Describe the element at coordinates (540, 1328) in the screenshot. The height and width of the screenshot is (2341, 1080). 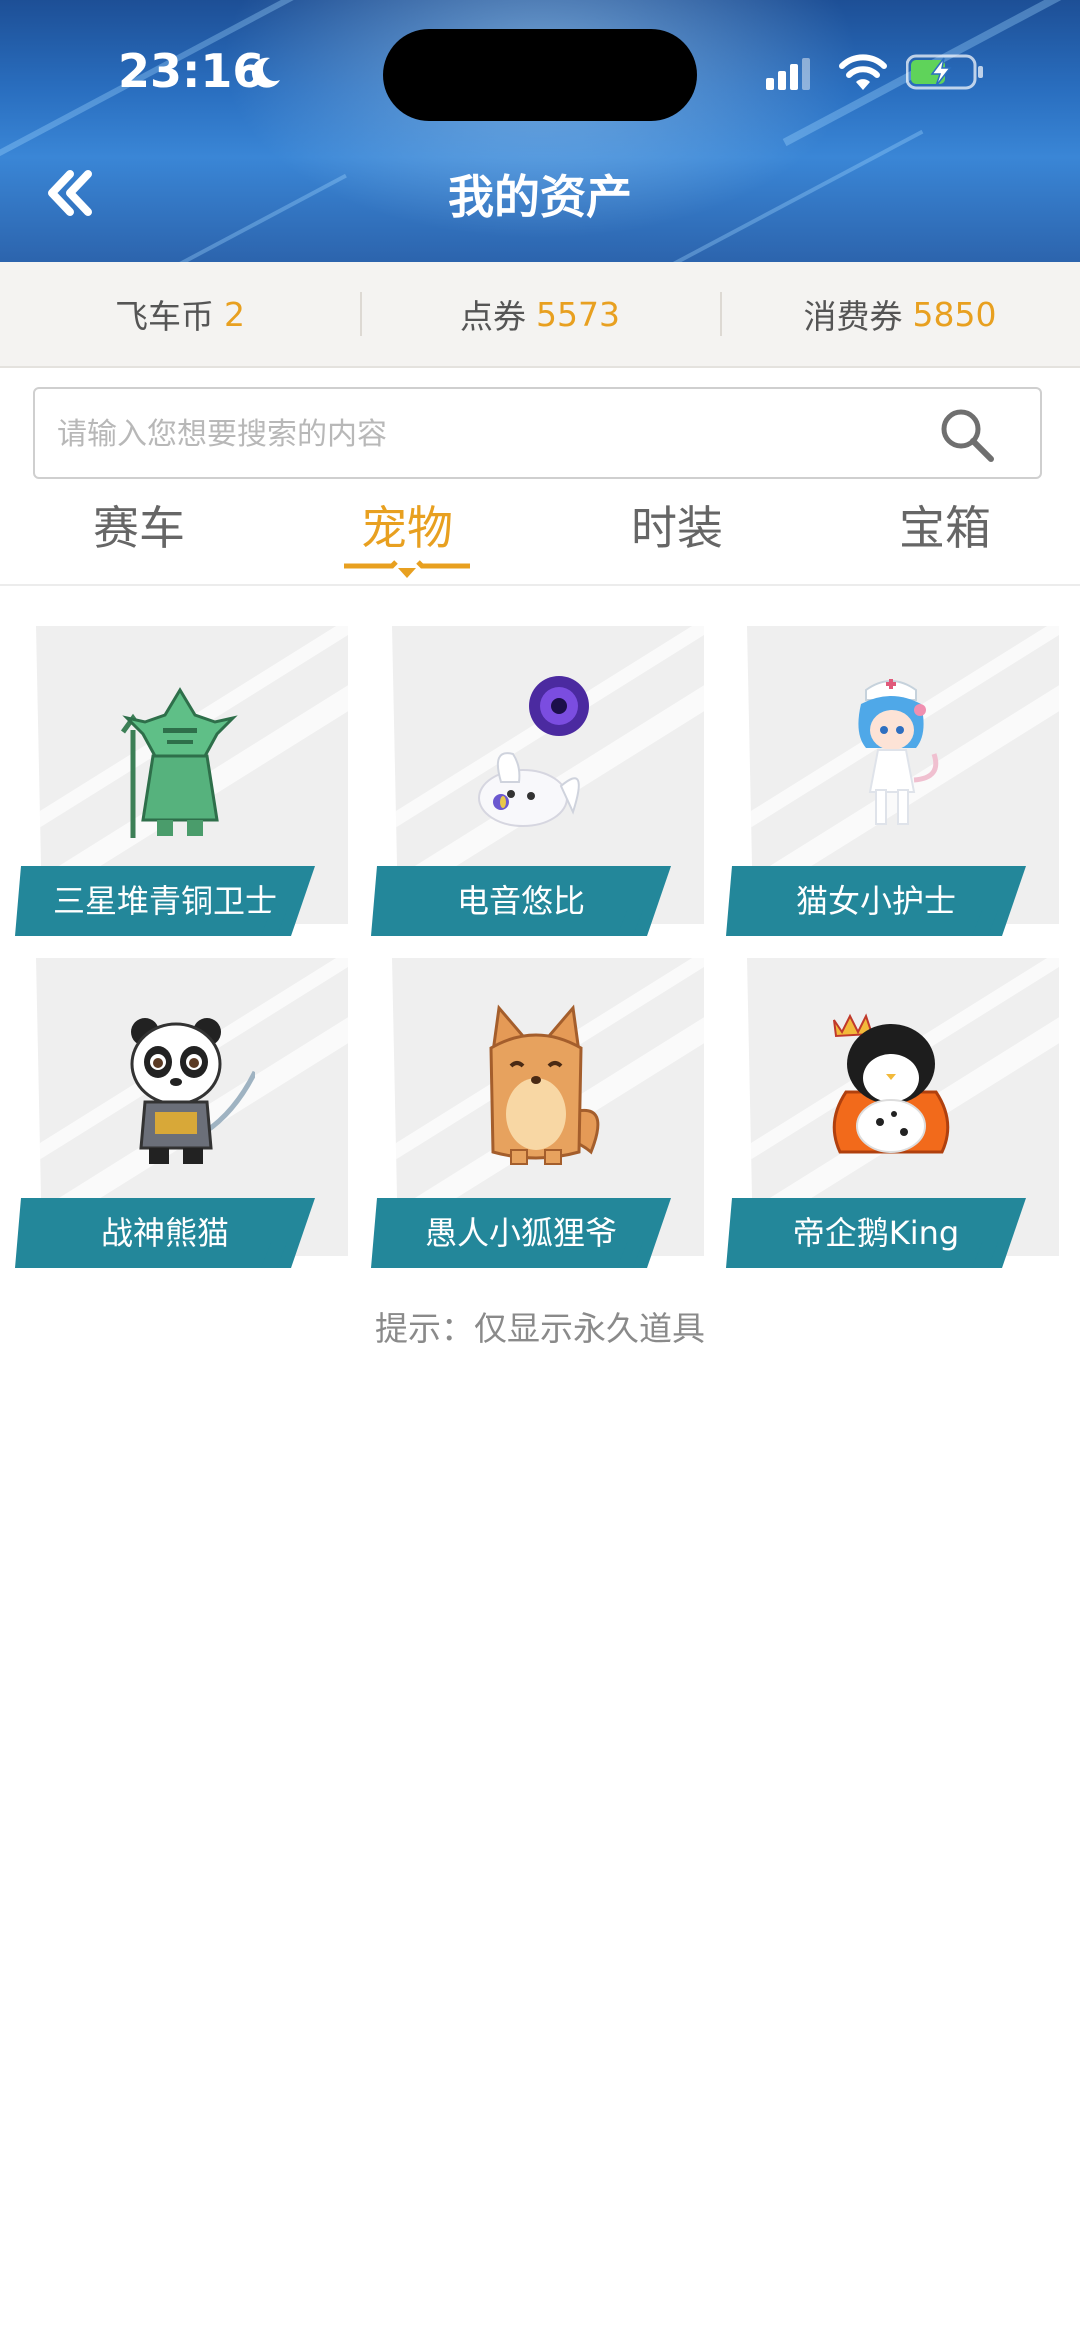
I see `hint-text: 提示：仅显示永久道具` at that location.